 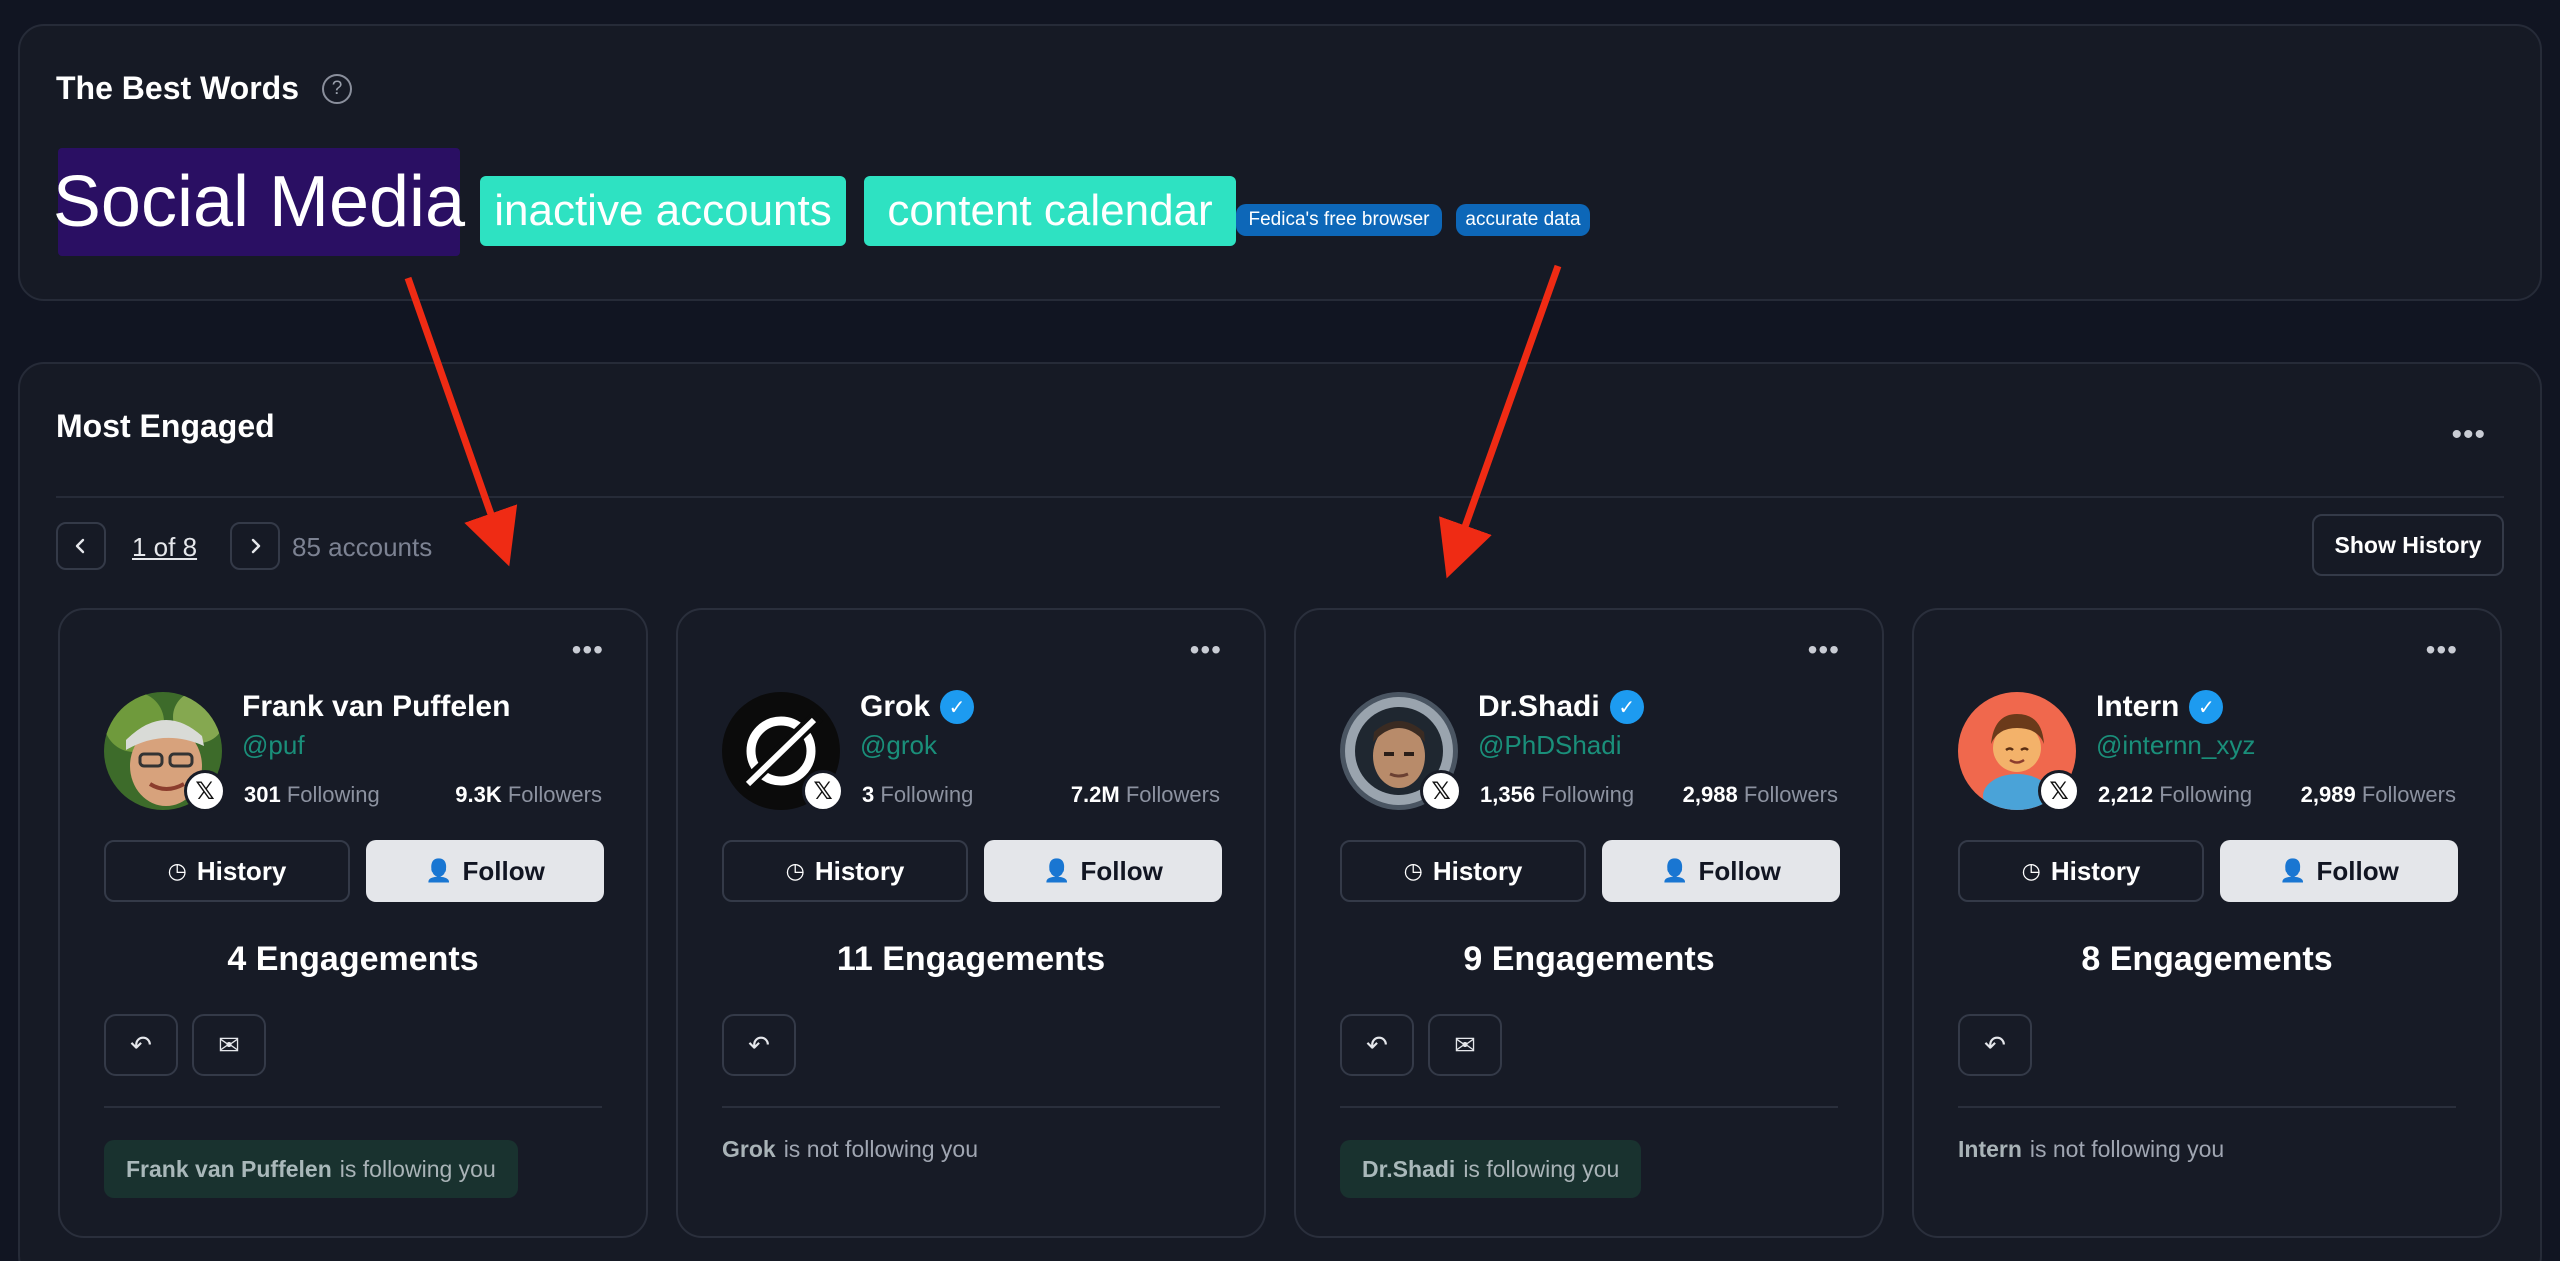 I want to click on followers-stat: 7.2M Followers, so click(x=1145, y=794).